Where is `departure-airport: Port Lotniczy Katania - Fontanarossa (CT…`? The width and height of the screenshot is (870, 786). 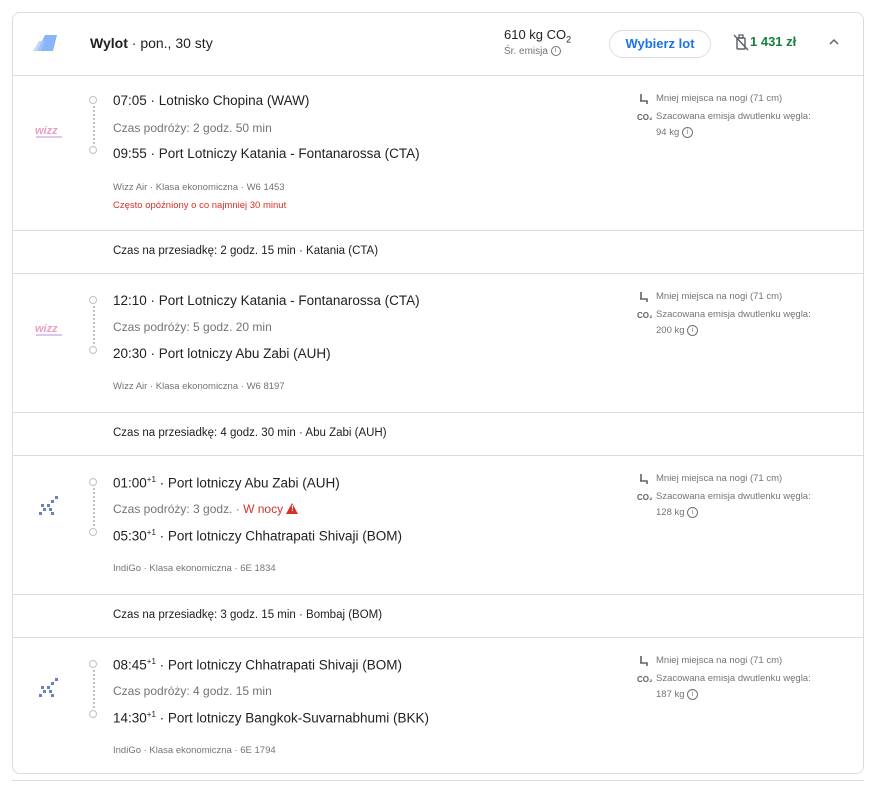 departure-airport: Port Lotniczy Katania - Fontanarossa (CT… is located at coordinates (289, 300).